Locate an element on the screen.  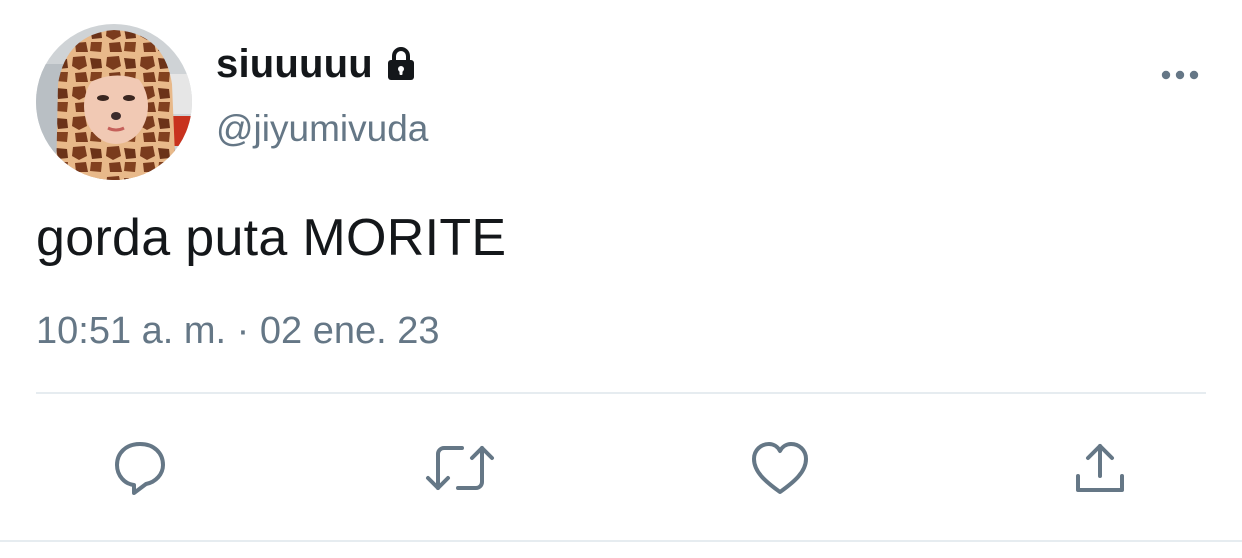
reply-button is located at coordinates (140, 468).